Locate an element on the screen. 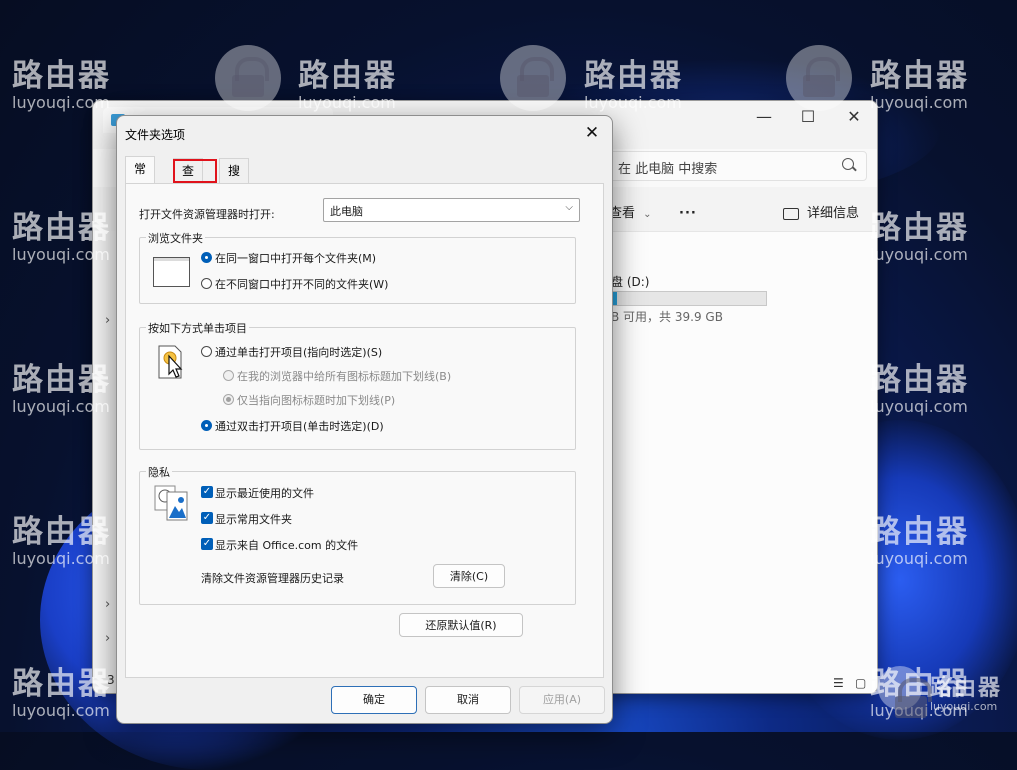 Image resolution: width=1017 pixels, height=770 pixels. list-view-icon: ☰ is located at coordinates (839, 683).